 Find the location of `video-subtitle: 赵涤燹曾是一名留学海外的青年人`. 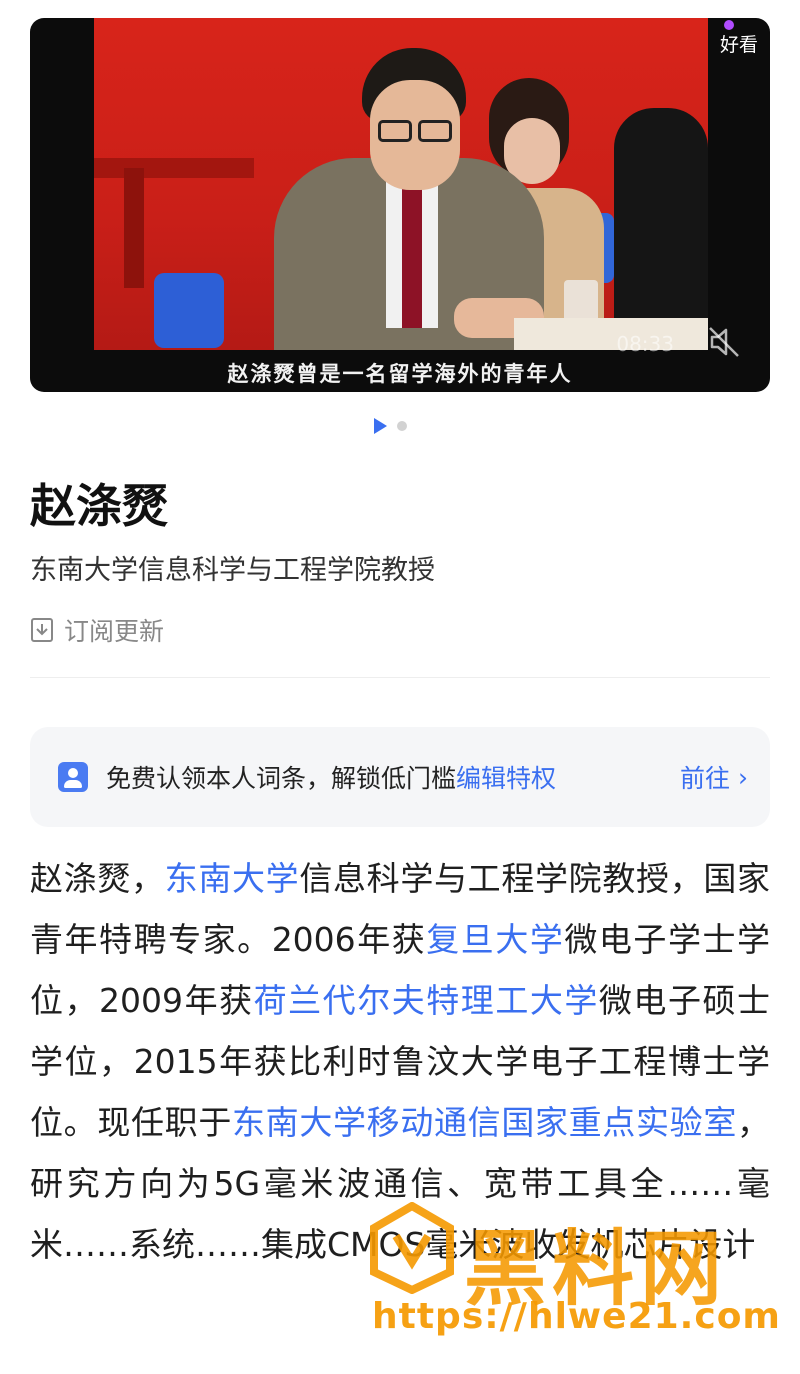

video-subtitle: 赵涤燹曾是一名留学海外的青年人 is located at coordinates (400, 374).